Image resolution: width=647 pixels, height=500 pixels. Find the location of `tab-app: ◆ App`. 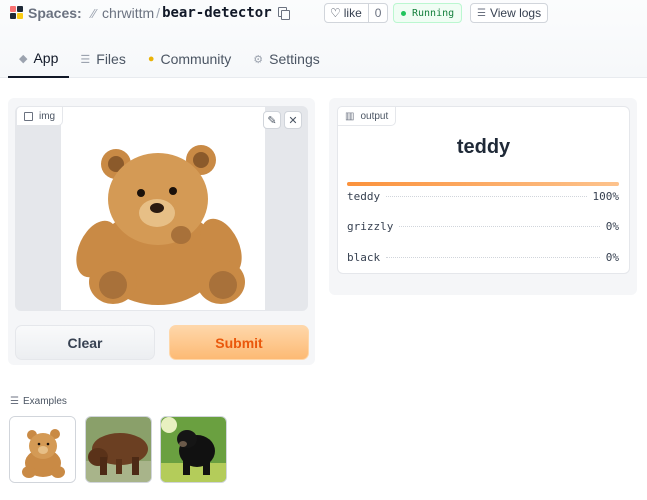

tab-app: ◆ App is located at coordinates (39, 59).